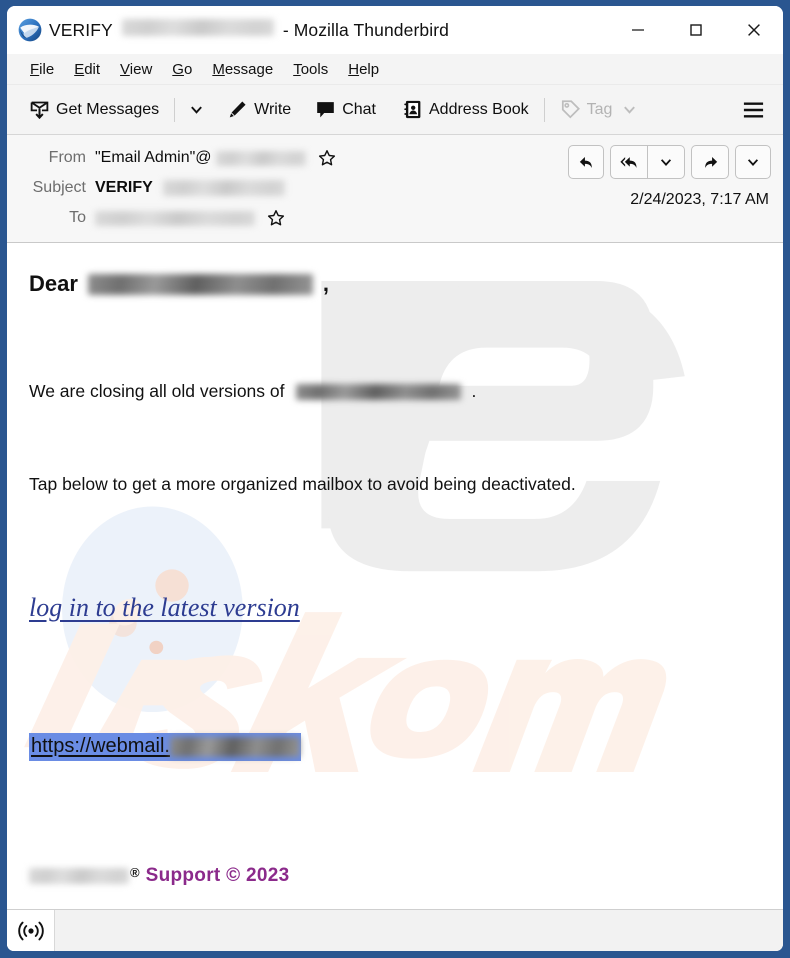  I want to click on subject-label: Subject, so click(59, 187).